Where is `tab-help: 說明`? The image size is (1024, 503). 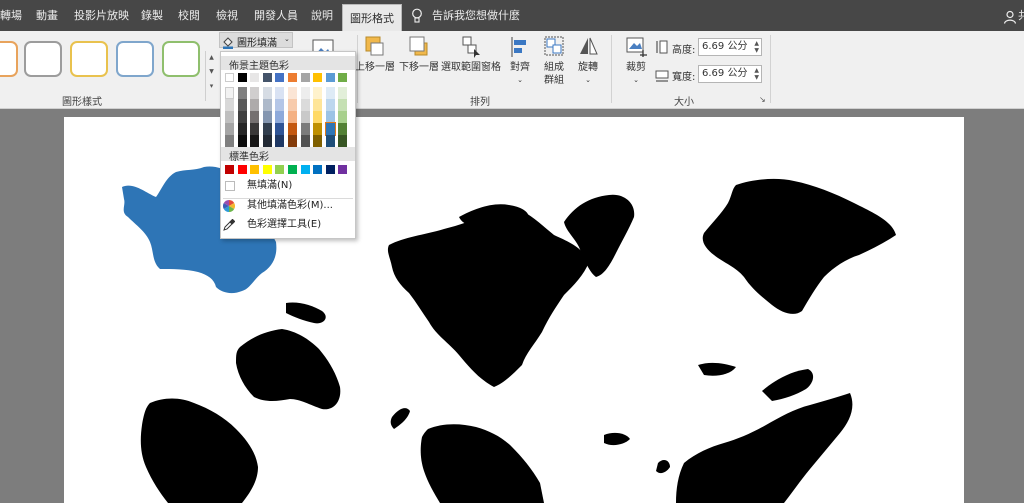 tab-help: 說明 is located at coordinates (322, 15).